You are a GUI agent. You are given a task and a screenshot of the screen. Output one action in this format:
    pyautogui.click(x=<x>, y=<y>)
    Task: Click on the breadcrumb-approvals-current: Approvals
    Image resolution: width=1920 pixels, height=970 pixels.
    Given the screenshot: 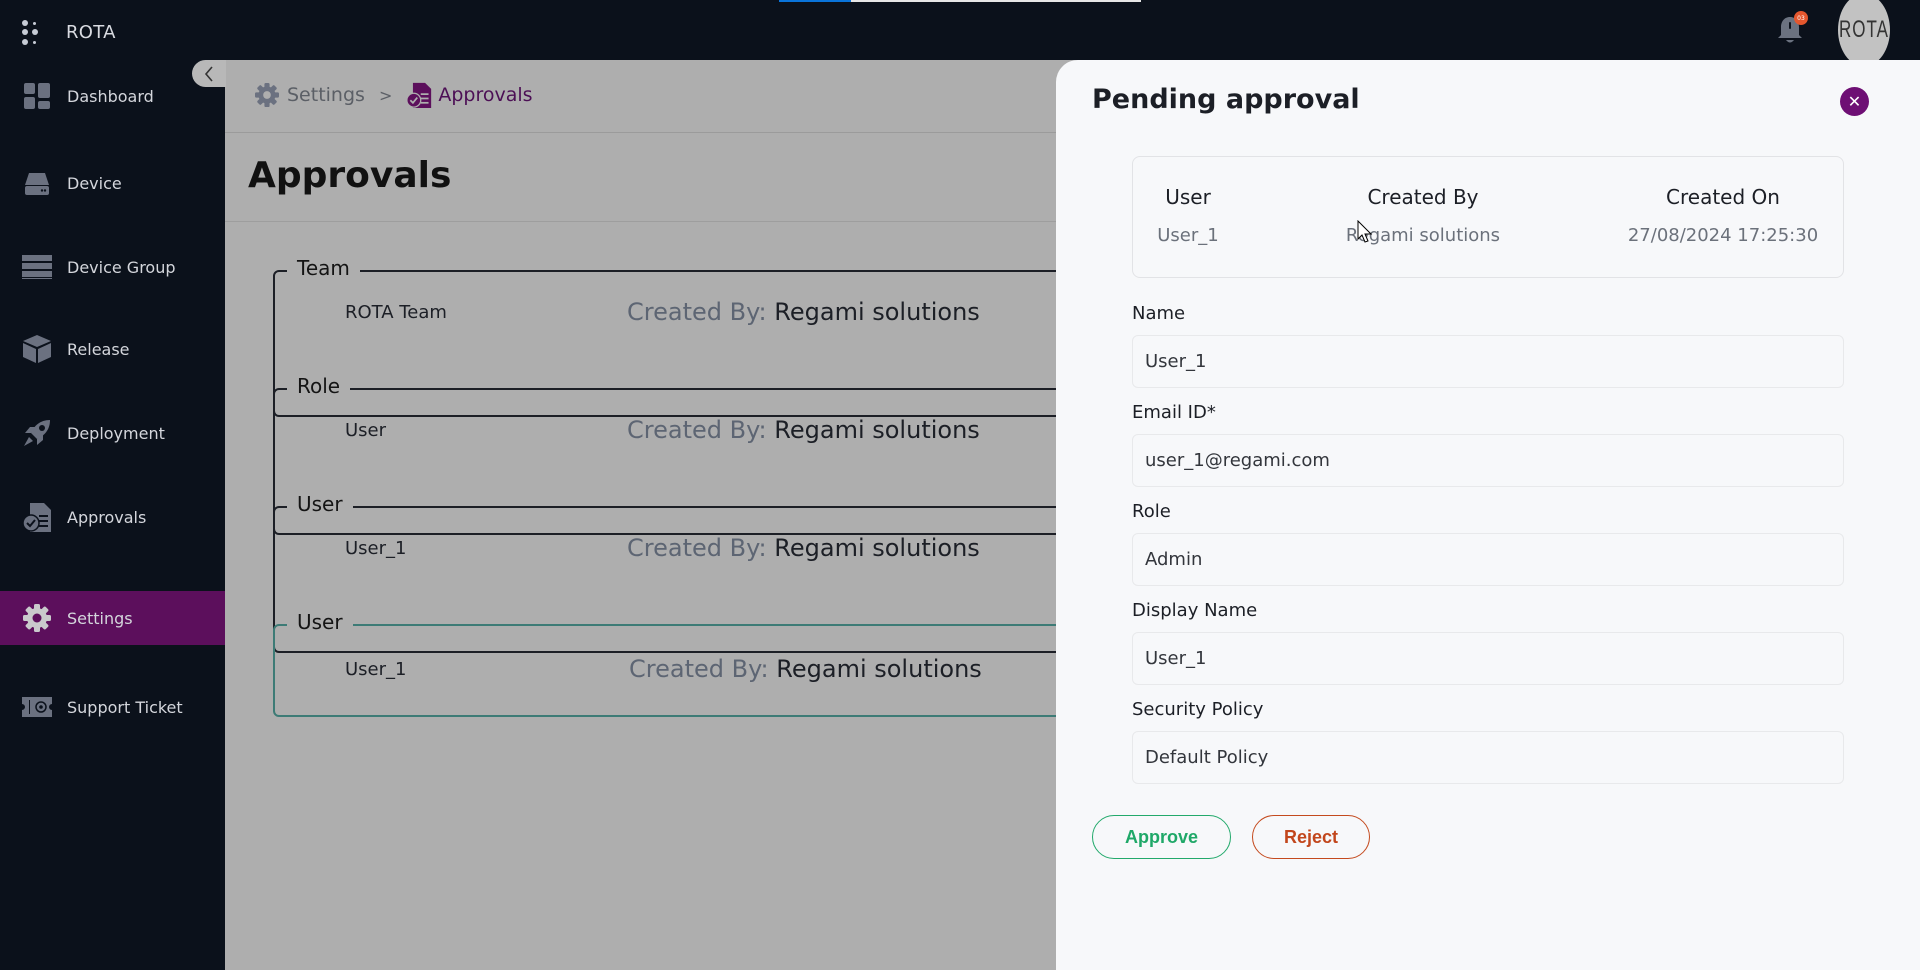 What is the action you would take?
    pyautogui.click(x=485, y=95)
    